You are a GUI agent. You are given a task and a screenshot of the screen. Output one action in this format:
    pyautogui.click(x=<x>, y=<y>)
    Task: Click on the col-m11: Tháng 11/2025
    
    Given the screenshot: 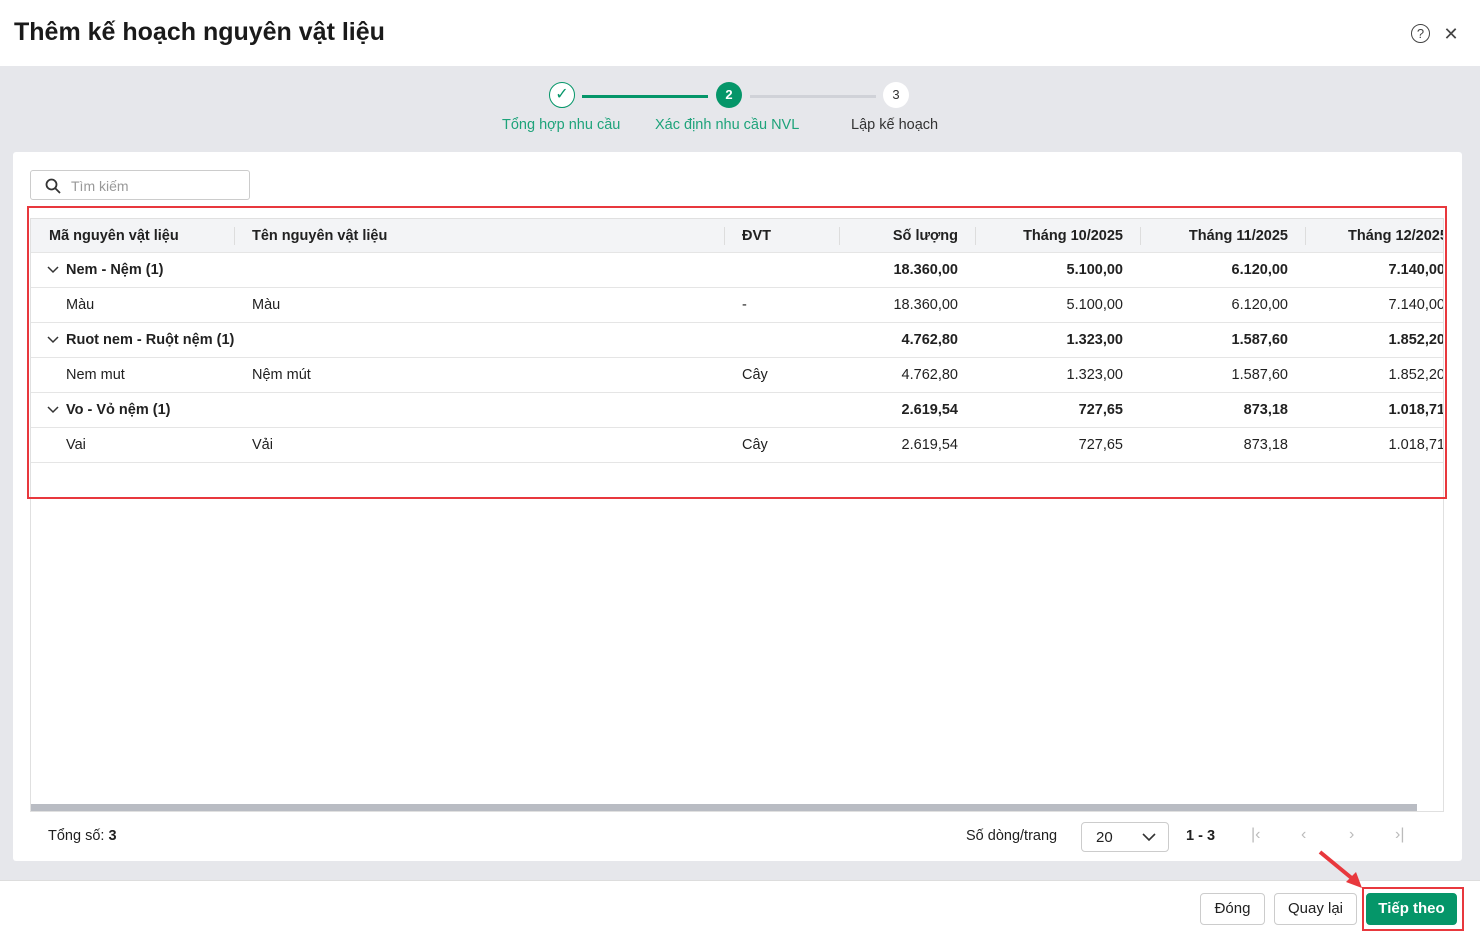 What is the action you would take?
    pyautogui.click(x=1214, y=236)
    